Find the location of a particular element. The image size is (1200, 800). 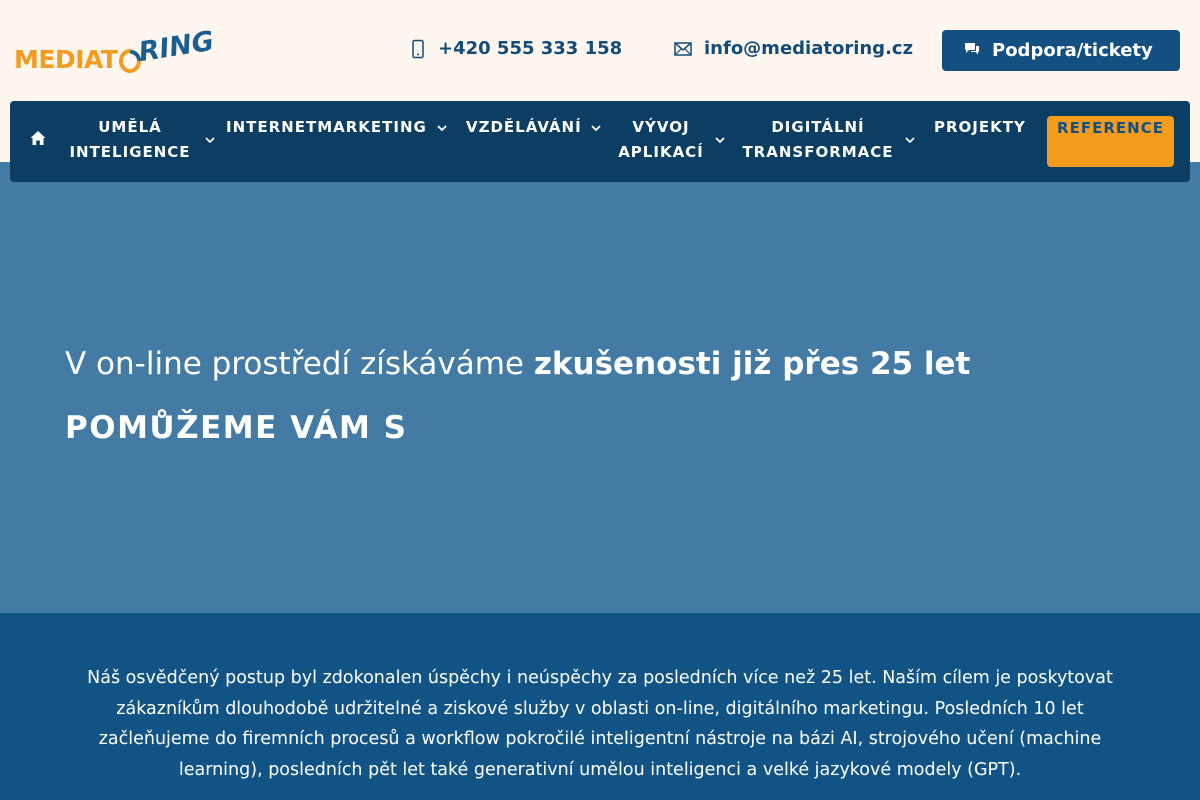

logo-text-left: MEDIAT is located at coordinates (66, 59).